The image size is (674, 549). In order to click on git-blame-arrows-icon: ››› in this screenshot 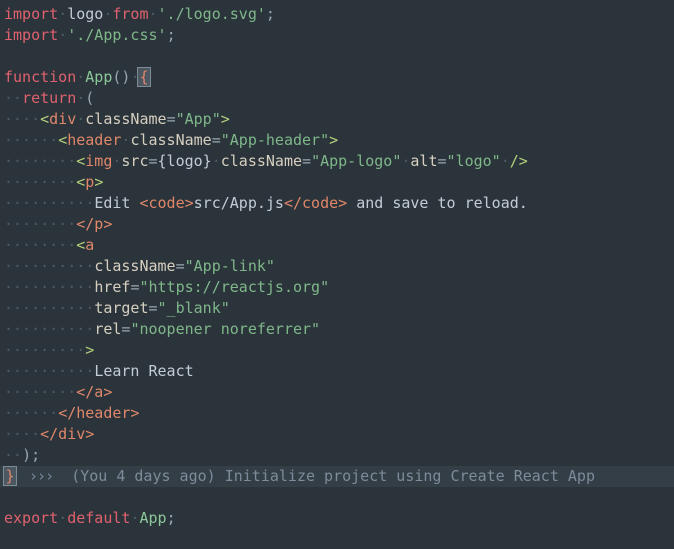, I will do `click(41, 476)`.